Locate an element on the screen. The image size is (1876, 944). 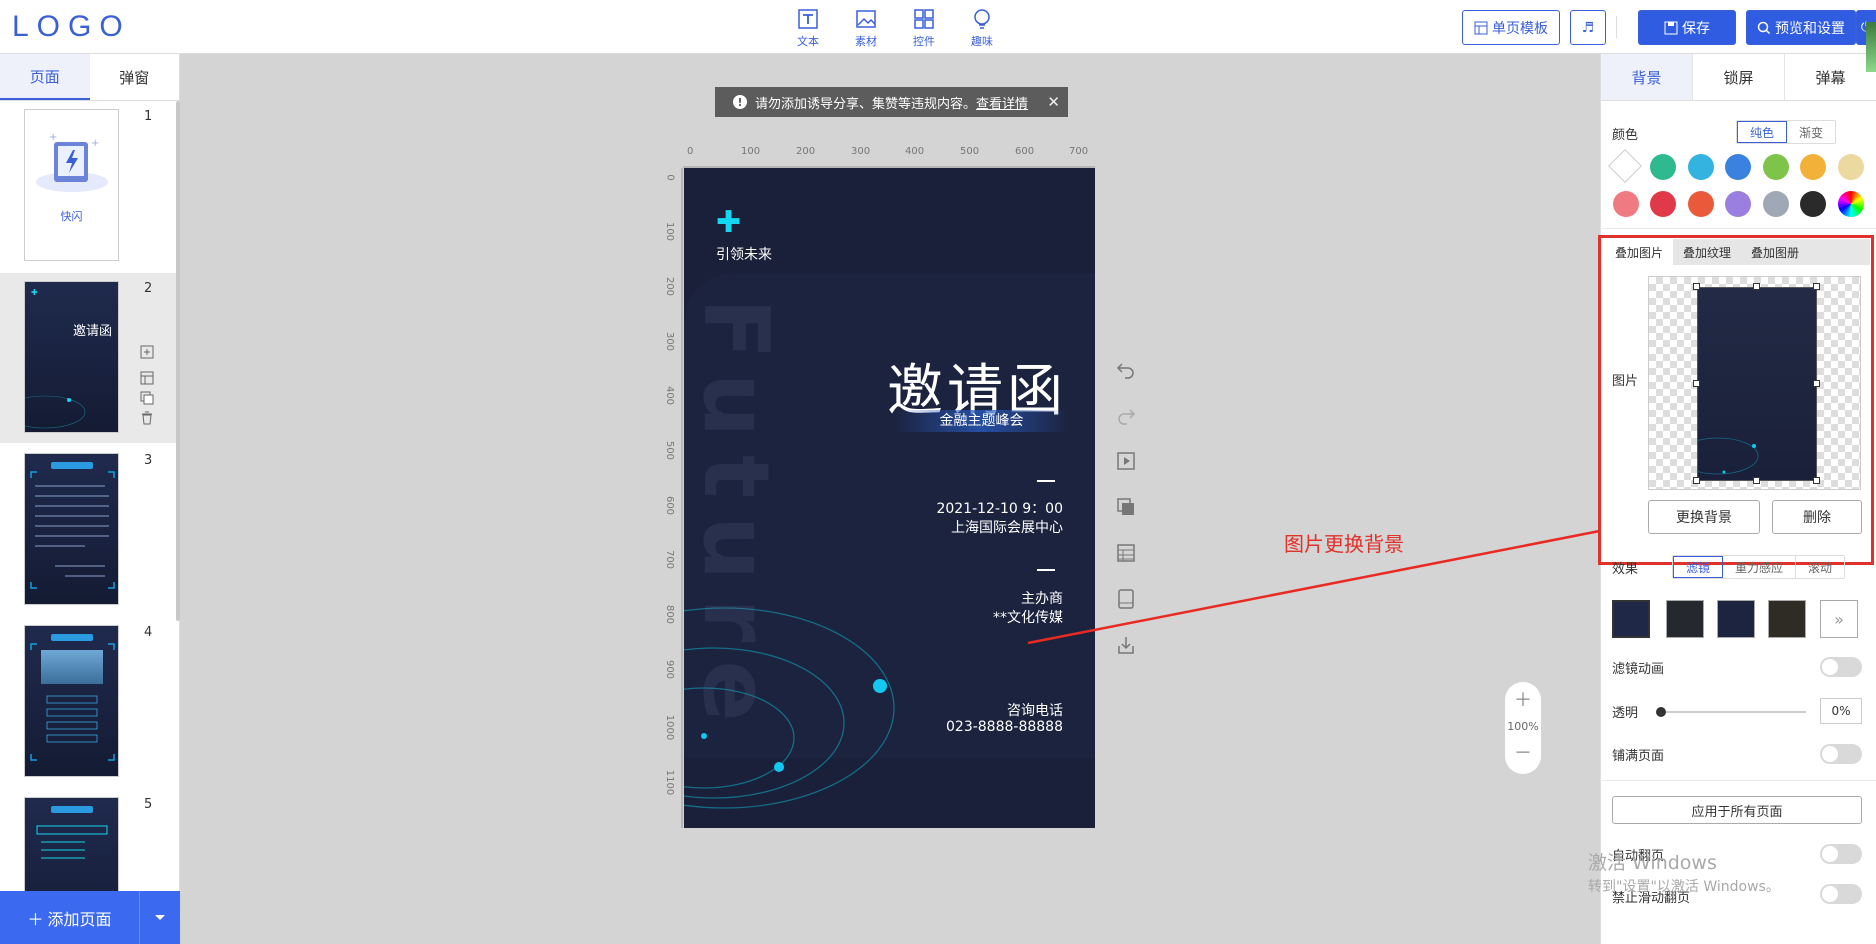
tab-popups: 弹窗 is located at coordinates (135, 77).